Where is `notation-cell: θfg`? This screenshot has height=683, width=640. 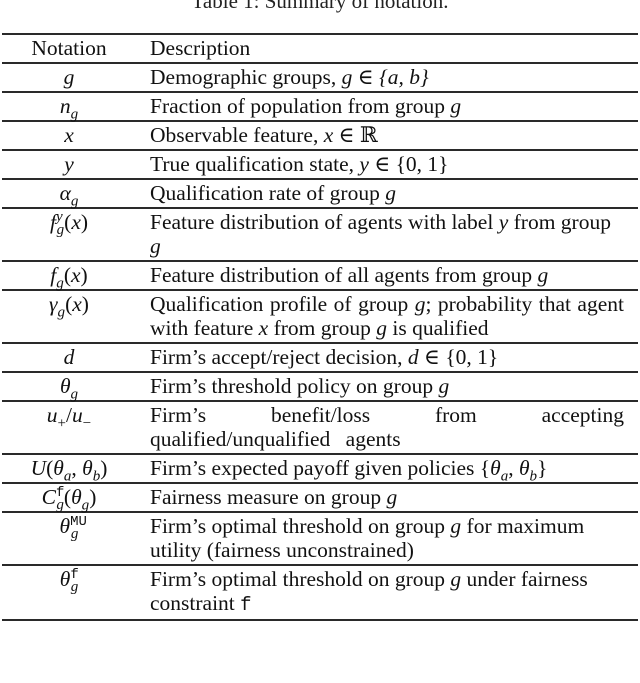
notation-cell: θfg is located at coordinates (69, 581).